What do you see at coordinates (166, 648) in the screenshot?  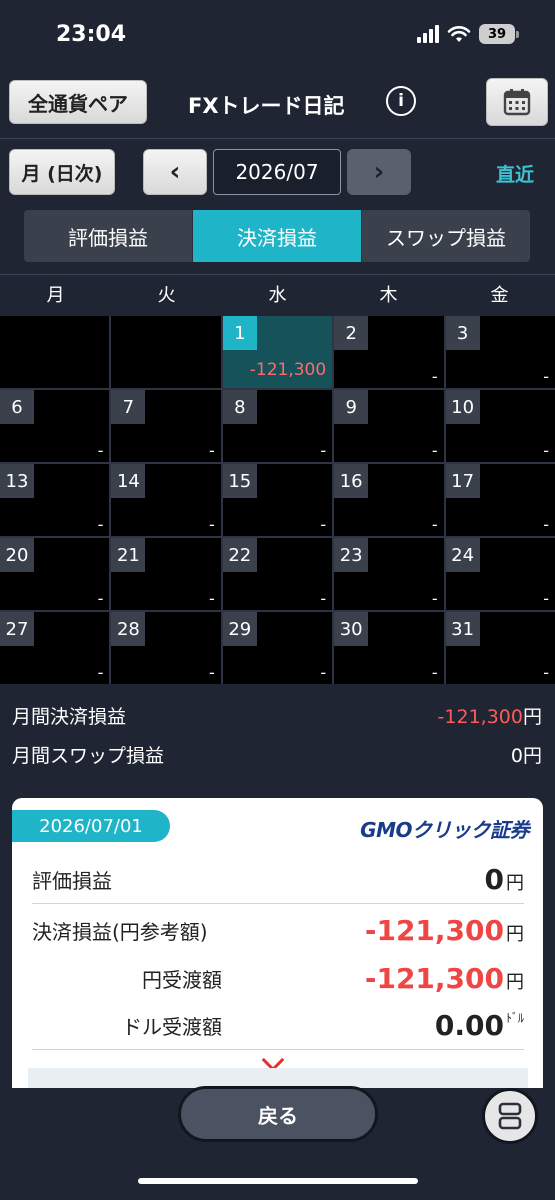 I see `calendar-day-cell: 28 -` at bounding box center [166, 648].